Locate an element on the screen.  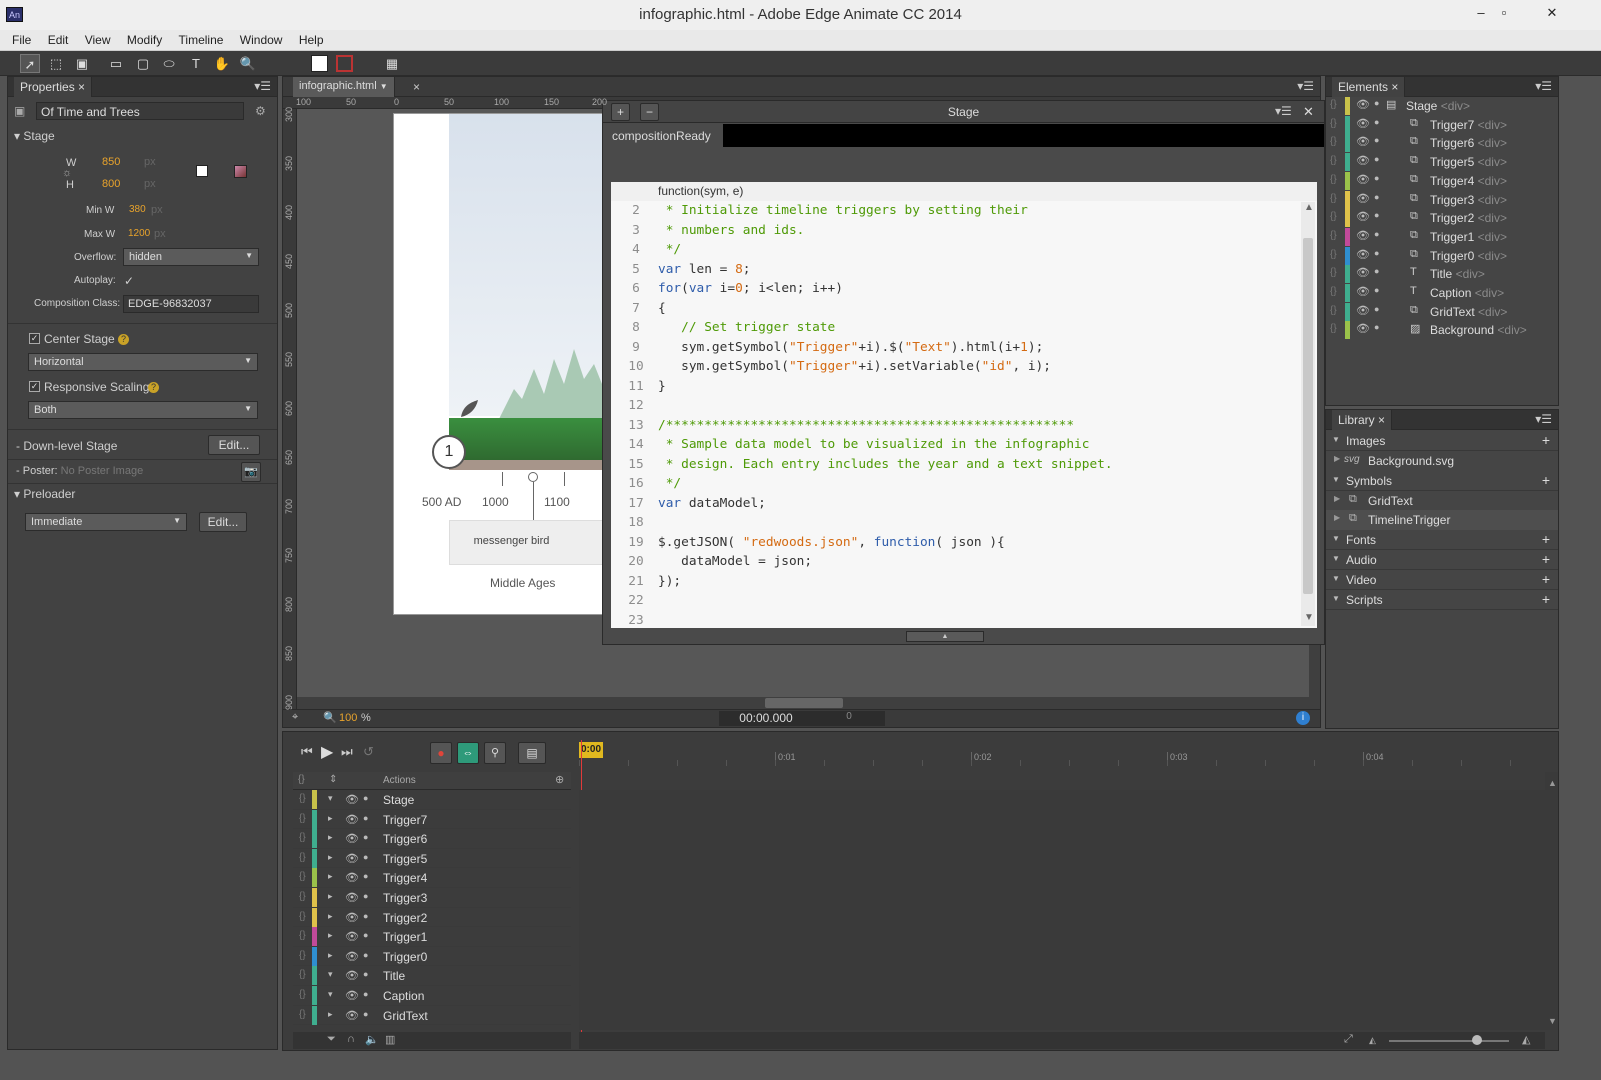
timeline-scrollbar: ▲ ▼ is located at coordinates (1551, 901).